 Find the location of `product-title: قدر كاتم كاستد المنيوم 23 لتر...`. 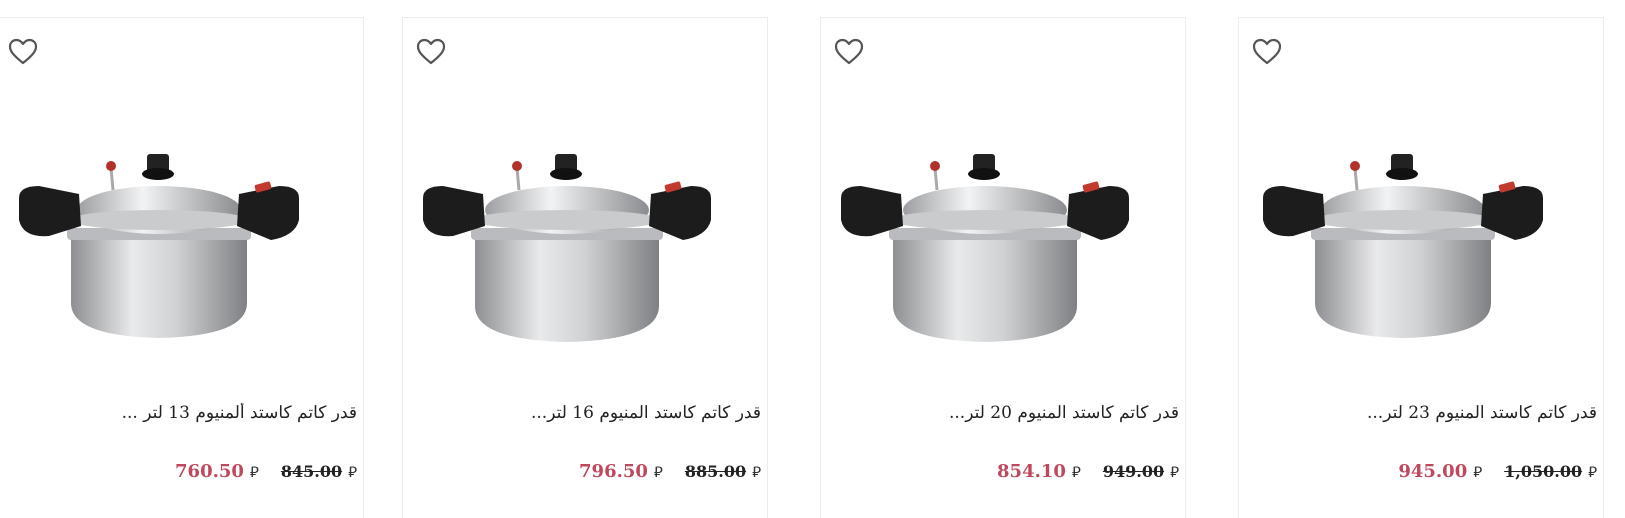

product-title: قدر كاتم كاستد المنيوم 23 لتر... is located at coordinates (1427, 413).